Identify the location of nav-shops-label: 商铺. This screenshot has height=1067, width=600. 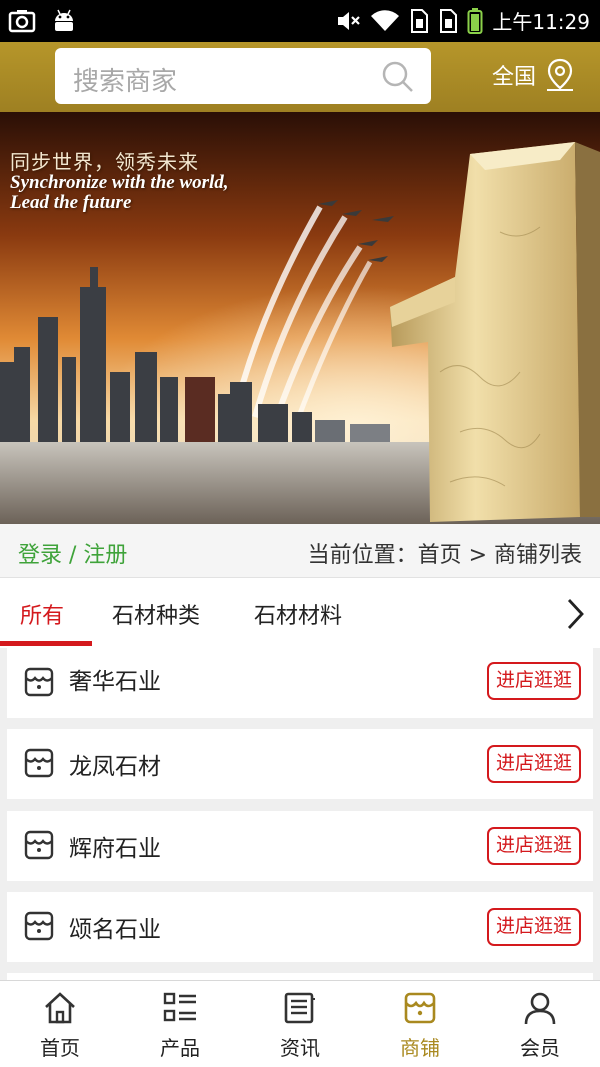
(420, 1048).